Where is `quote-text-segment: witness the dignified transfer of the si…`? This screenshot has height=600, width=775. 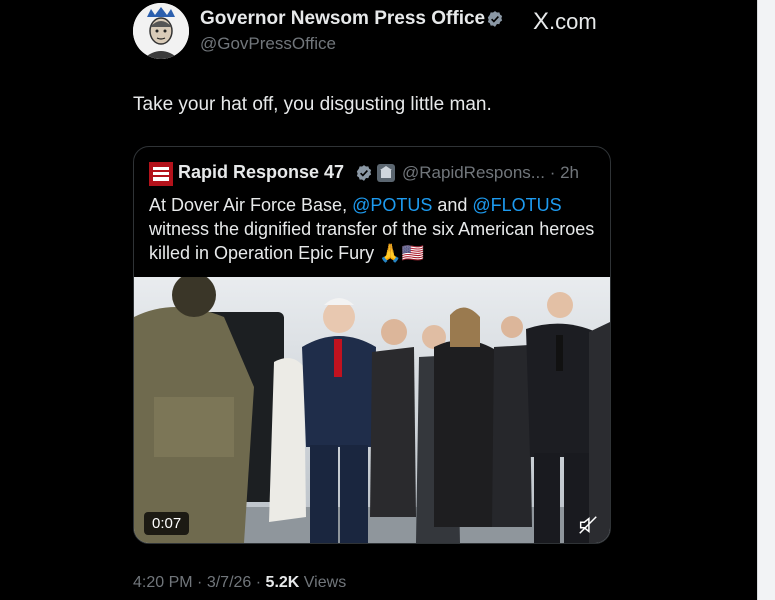
quote-text-segment: witness the dignified transfer of the si… is located at coordinates (372, 241).